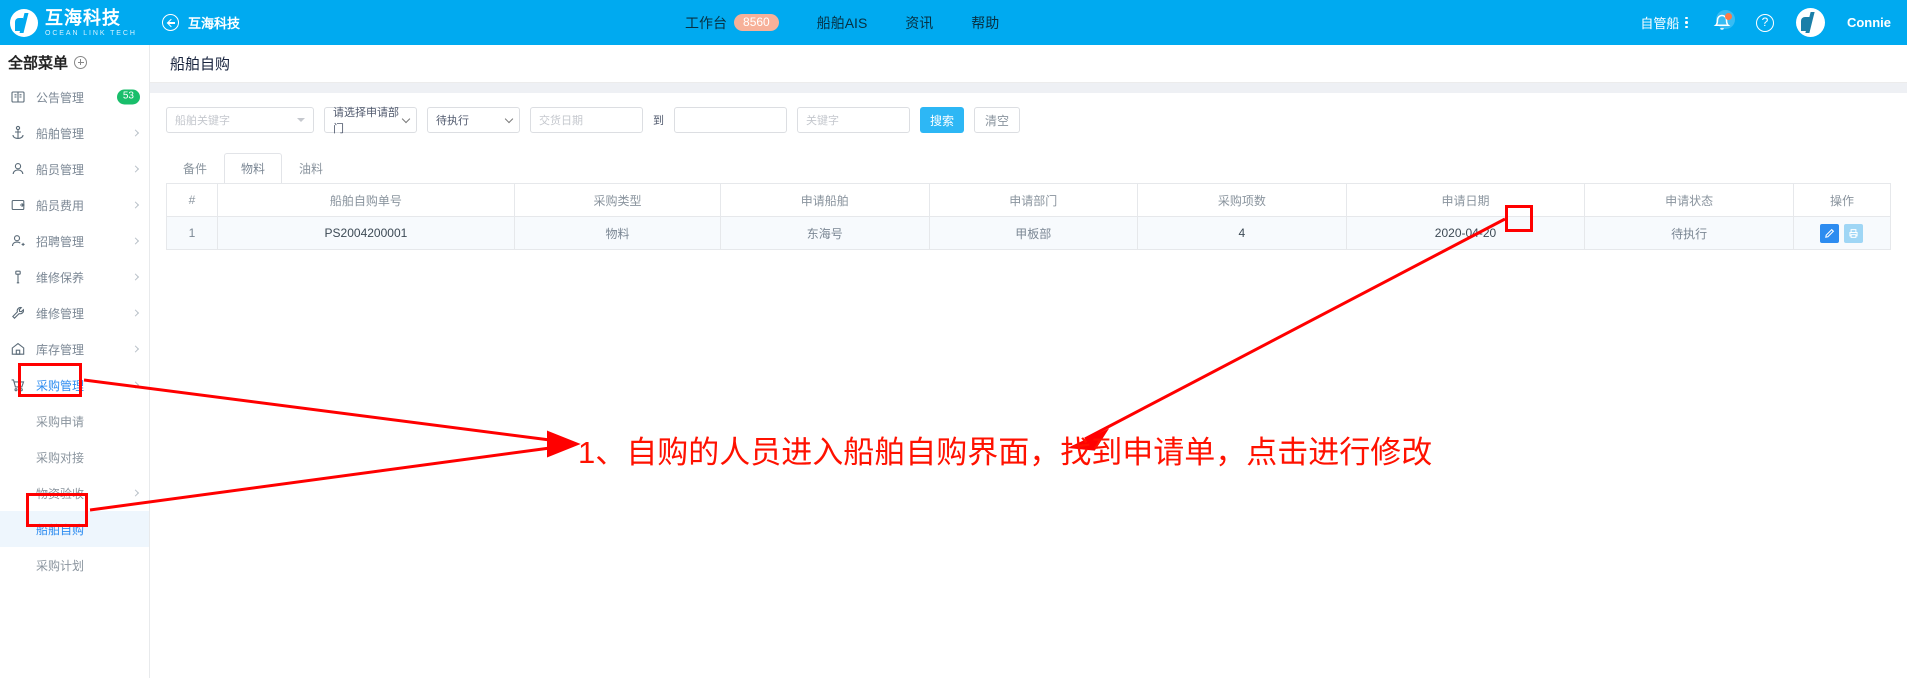 The width and height of the screenshot is (1907, 678). What do you see at coordinates (192, 233) in the screenshot?
I see `cell-index: 1` at bounding box center [192, 233].